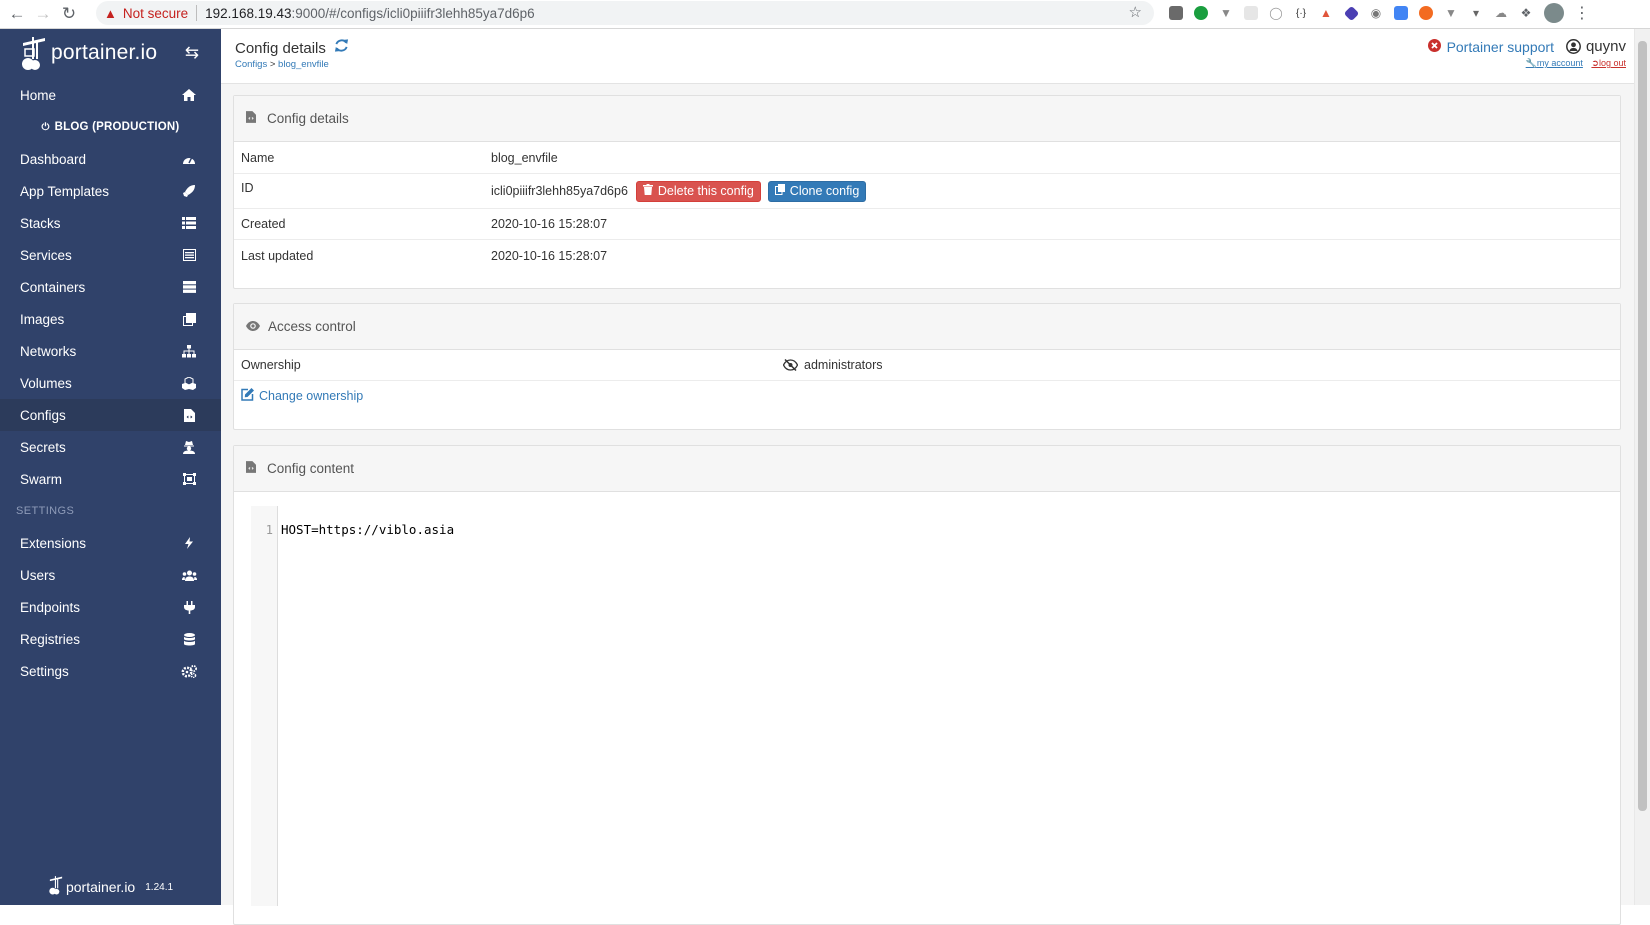  I want to click on bookmark-star-icon: ☆, so click(1135, 12).